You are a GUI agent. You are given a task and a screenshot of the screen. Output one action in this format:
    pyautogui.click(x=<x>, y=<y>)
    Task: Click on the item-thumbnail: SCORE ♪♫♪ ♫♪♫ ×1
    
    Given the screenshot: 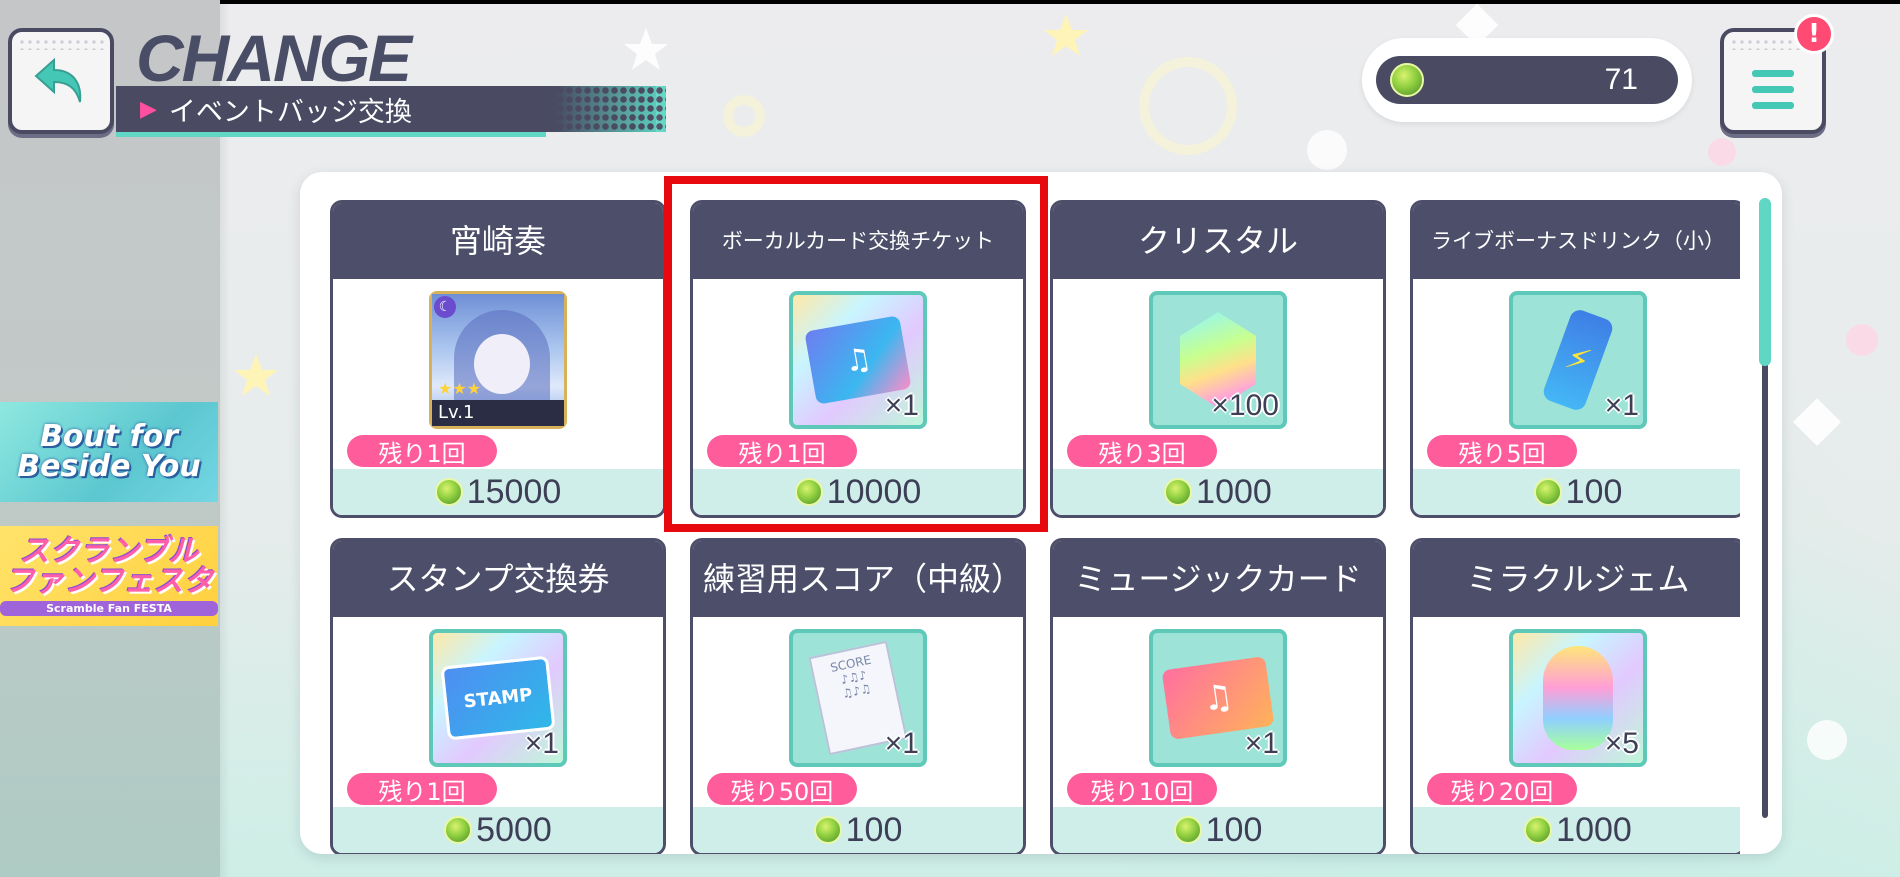 What is the action you would take?
    pyautogui.click(x=858, y=698)
    